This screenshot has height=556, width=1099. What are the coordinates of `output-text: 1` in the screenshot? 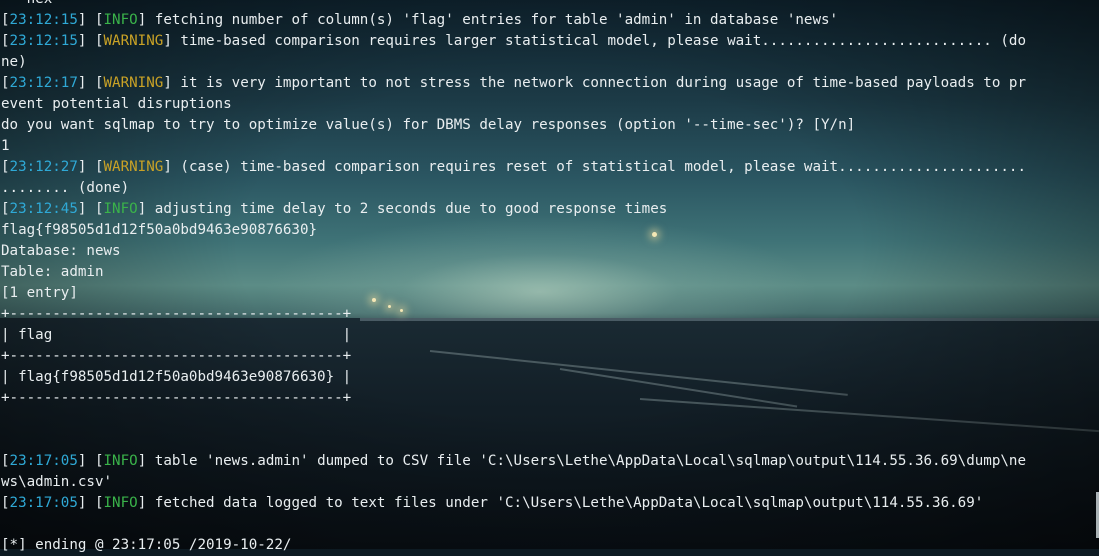 It's located at (5, 146).